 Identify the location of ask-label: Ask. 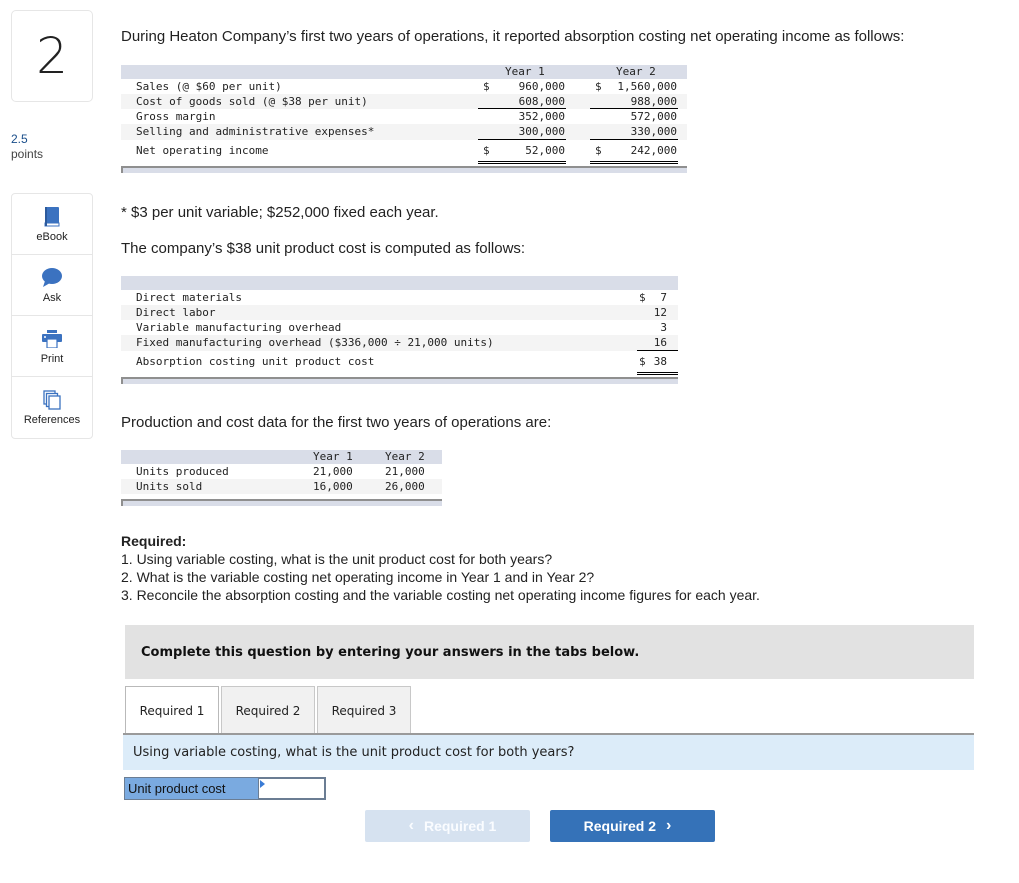
(52, 297).